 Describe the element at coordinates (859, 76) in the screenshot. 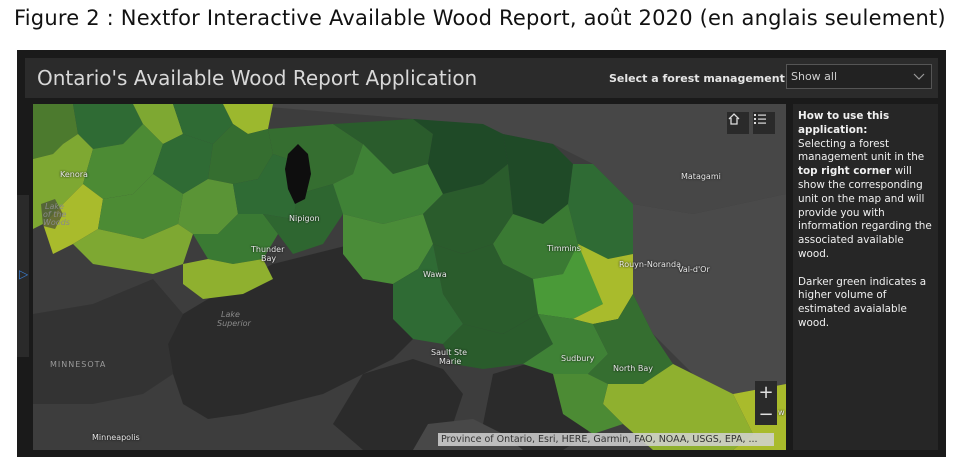

I see `fmu-dropdown: Show all` at that location.